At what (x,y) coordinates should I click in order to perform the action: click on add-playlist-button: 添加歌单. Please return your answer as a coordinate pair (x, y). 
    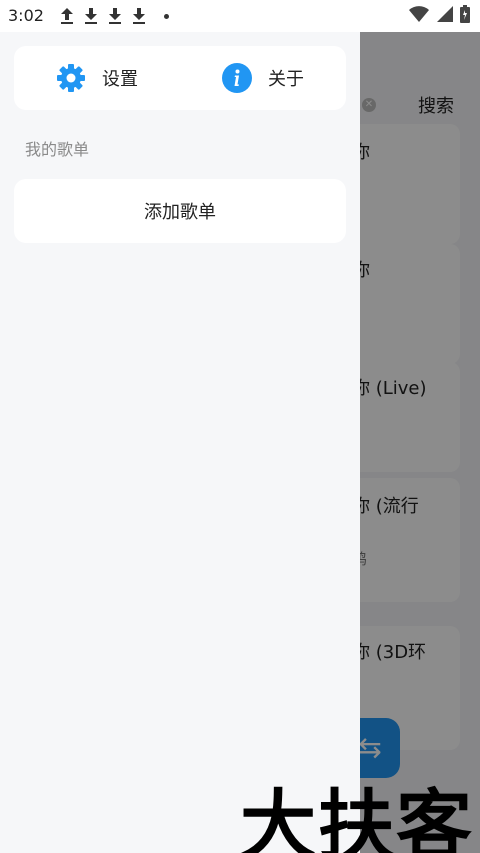
    Looking at the image, I should click on (180, 211).